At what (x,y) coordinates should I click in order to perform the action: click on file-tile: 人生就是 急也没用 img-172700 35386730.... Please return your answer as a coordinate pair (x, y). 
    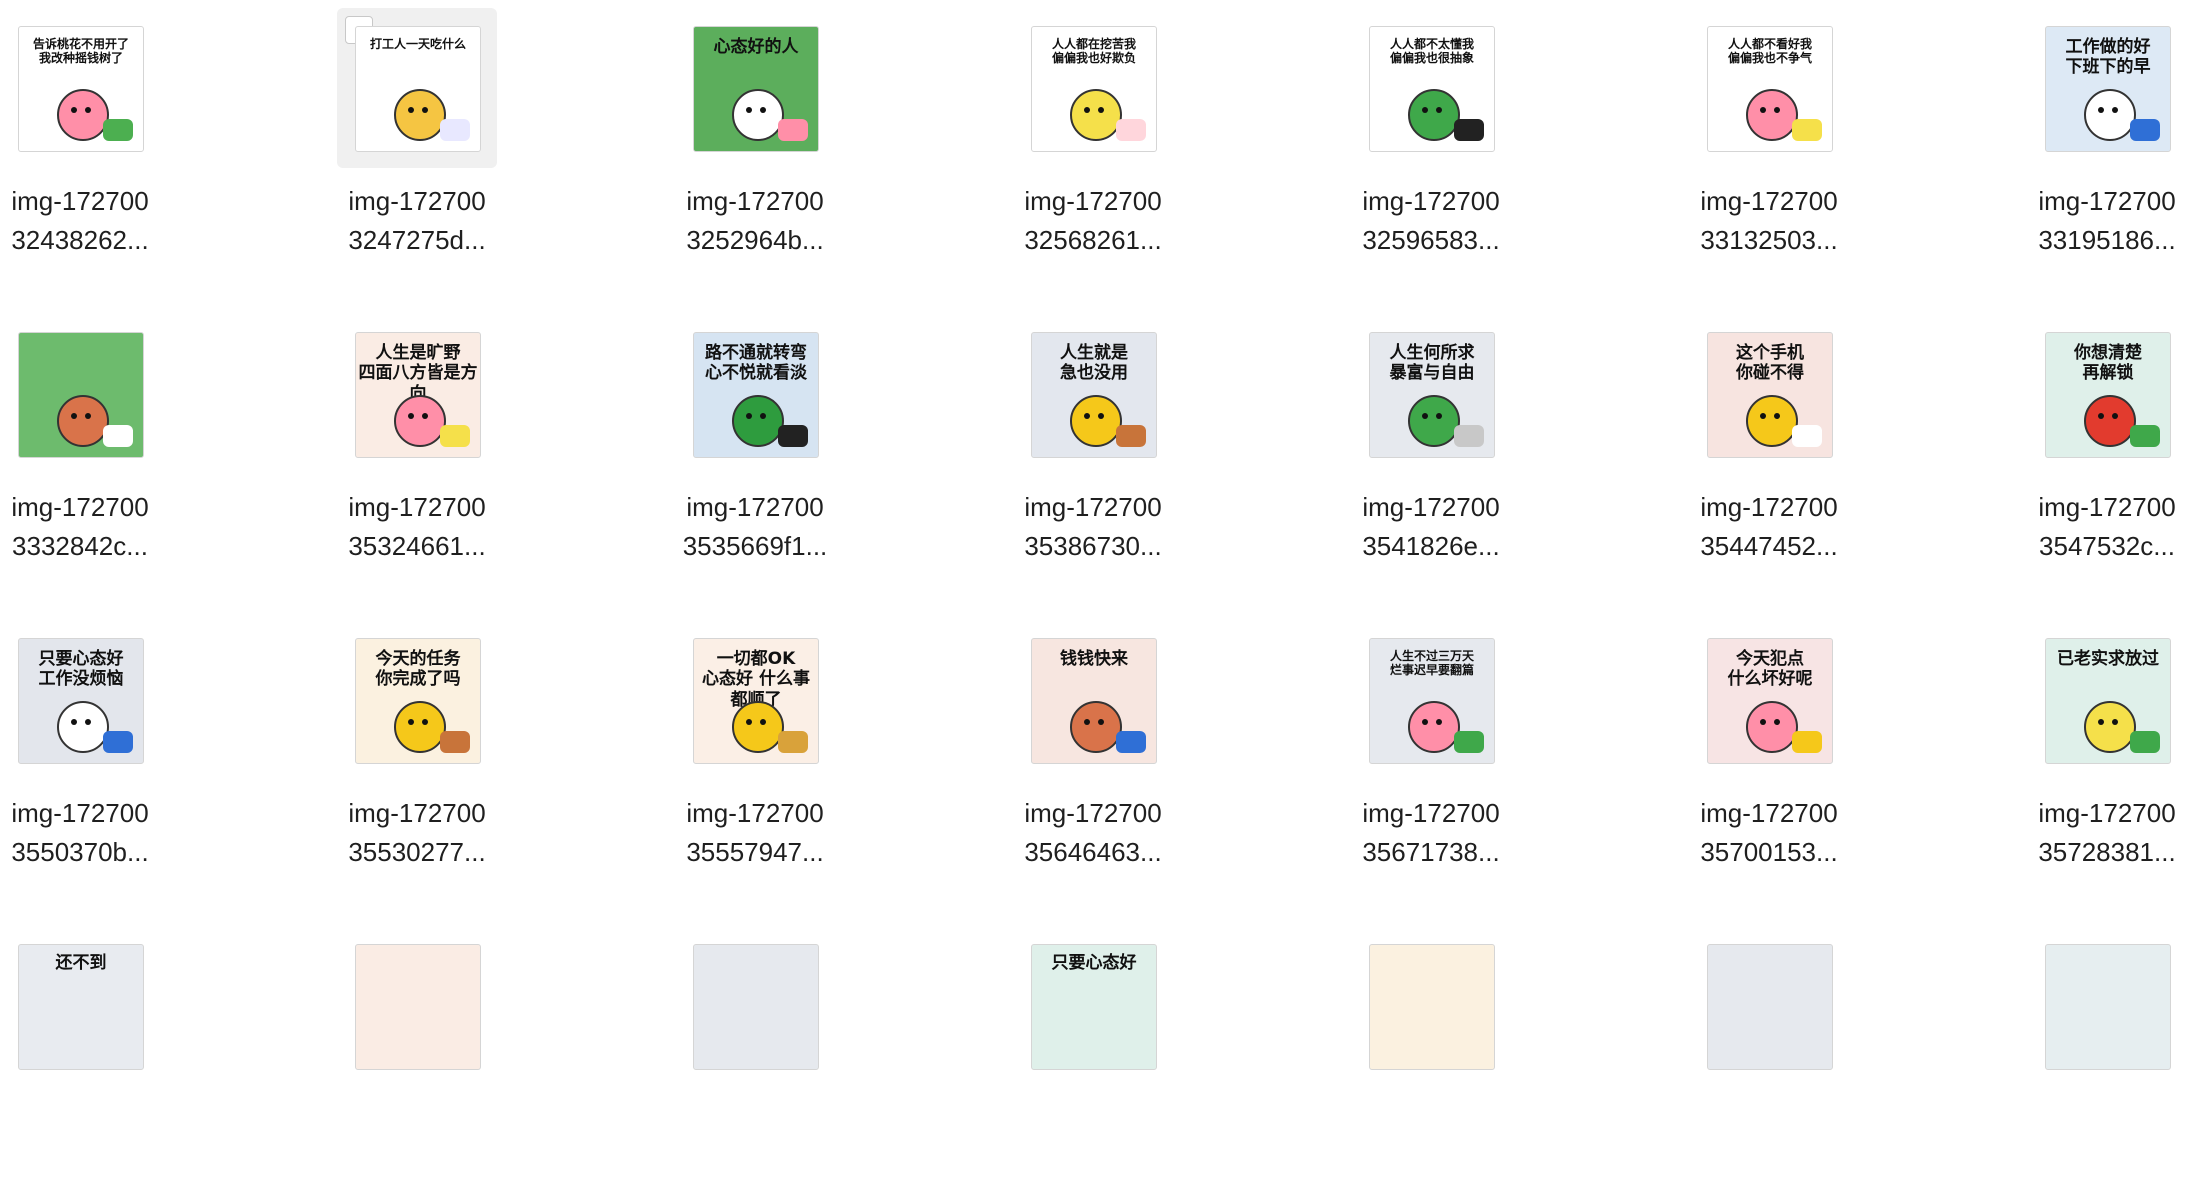
    Looking at the image, I should click on (1080, 444).